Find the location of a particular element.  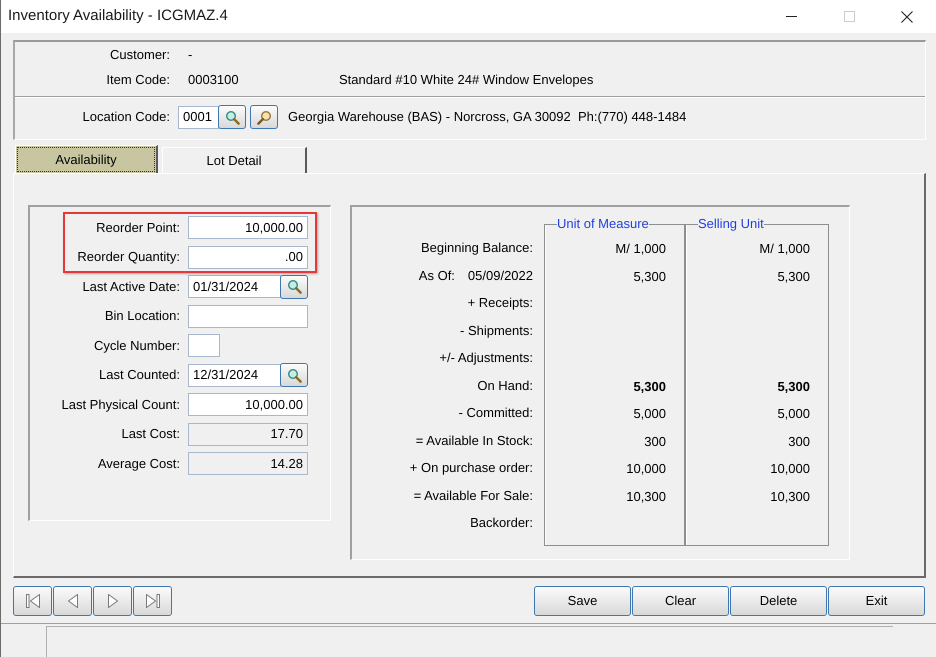

balance-label: = Available In Stock: is located at coordinates (474, 441).